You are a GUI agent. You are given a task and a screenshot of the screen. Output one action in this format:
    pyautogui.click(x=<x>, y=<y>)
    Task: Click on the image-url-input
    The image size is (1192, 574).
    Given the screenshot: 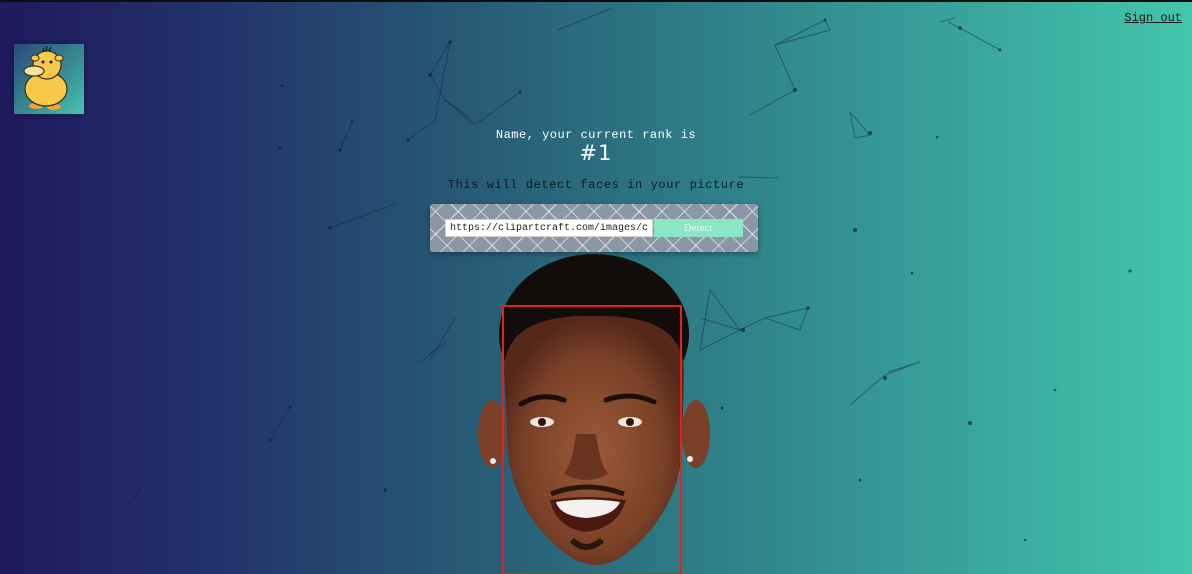 What is the action you would take?
    pyautogui.click(x=549, y=228)
    